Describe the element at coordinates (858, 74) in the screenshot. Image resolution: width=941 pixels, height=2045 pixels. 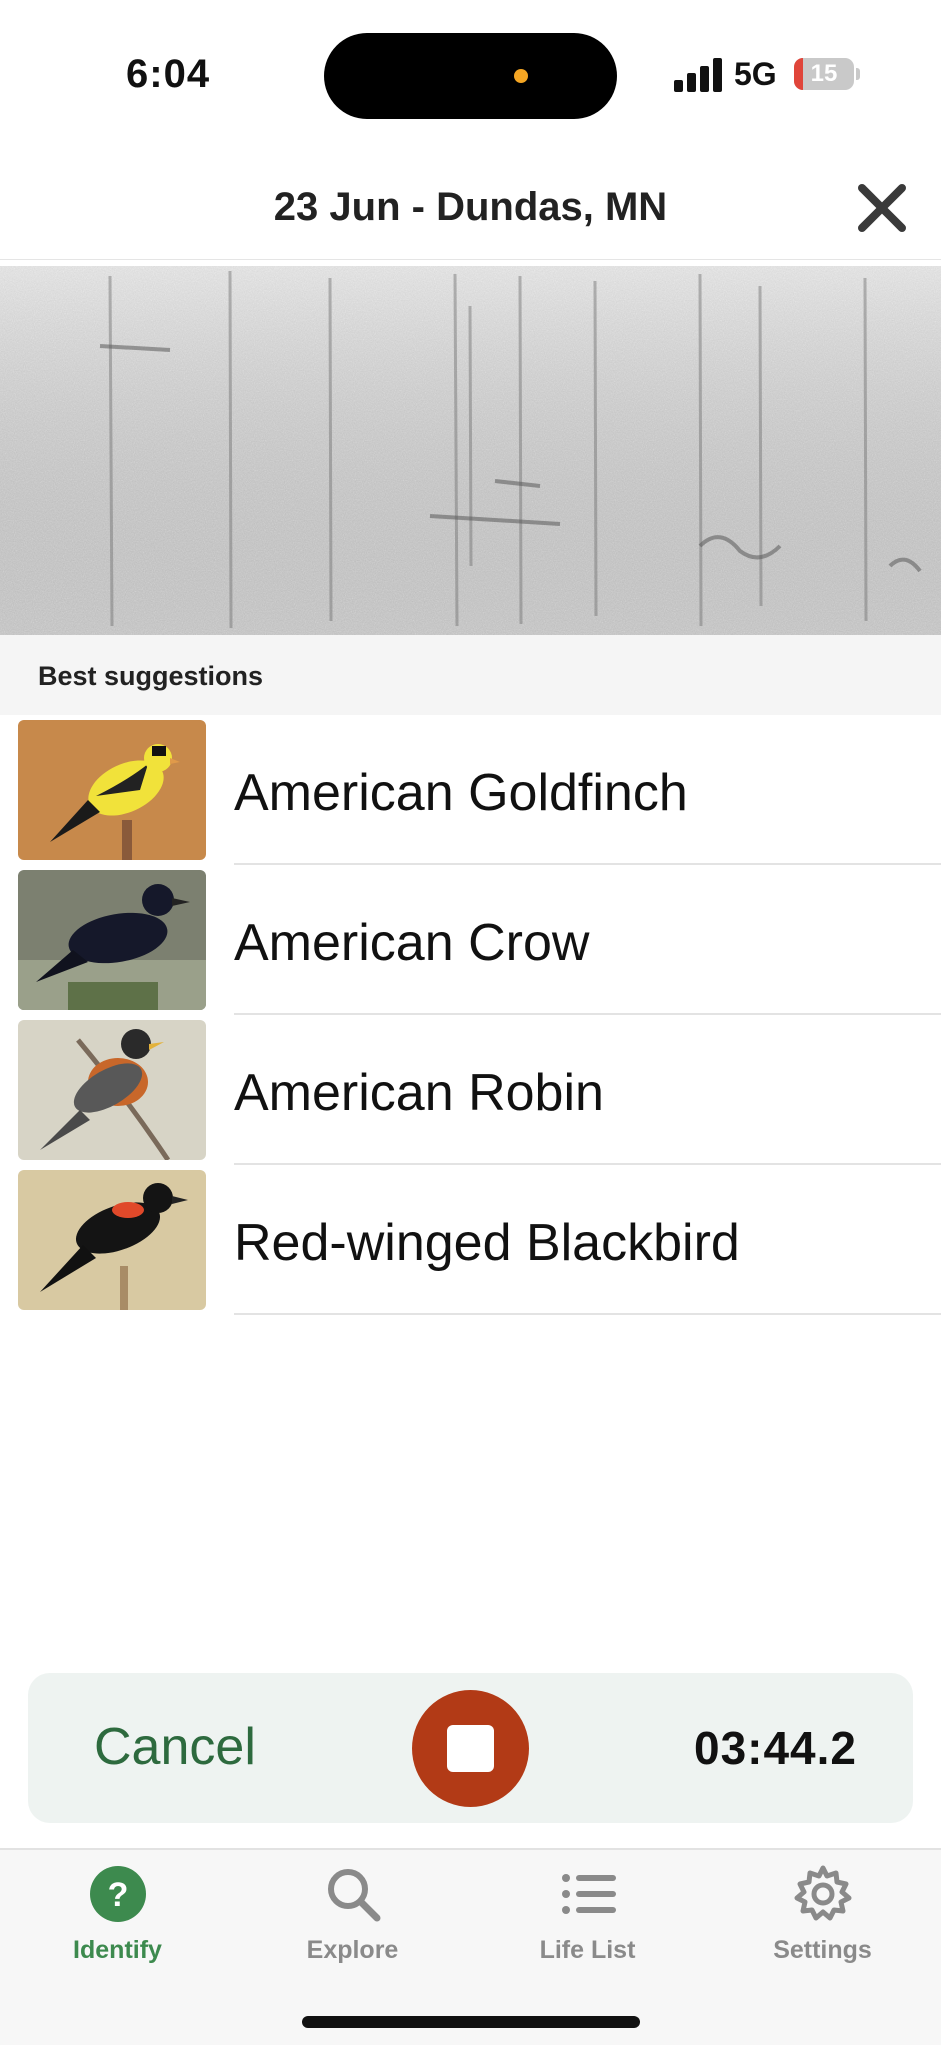
I see `battery-nub` at that location.